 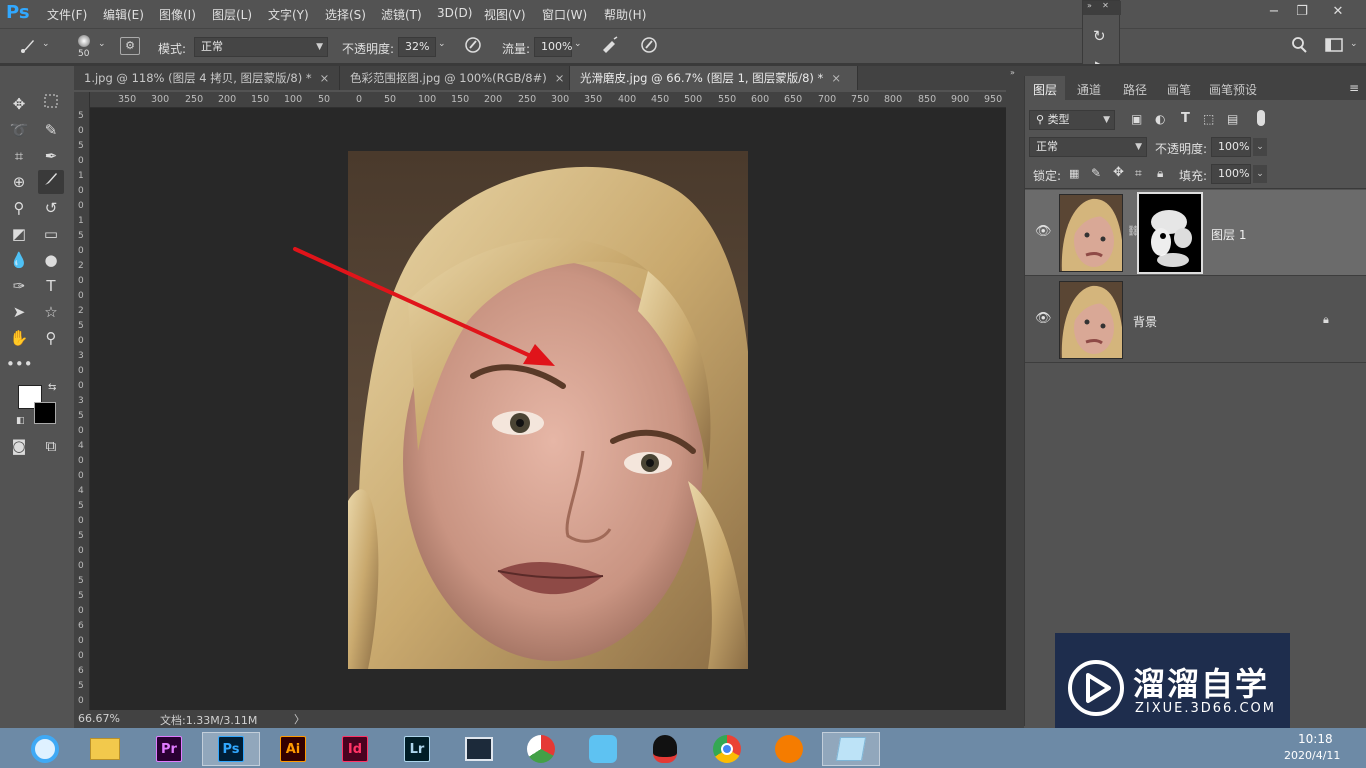 I want to click on taskbar-premiere-icon: Pr, so click(x=169, y=749).